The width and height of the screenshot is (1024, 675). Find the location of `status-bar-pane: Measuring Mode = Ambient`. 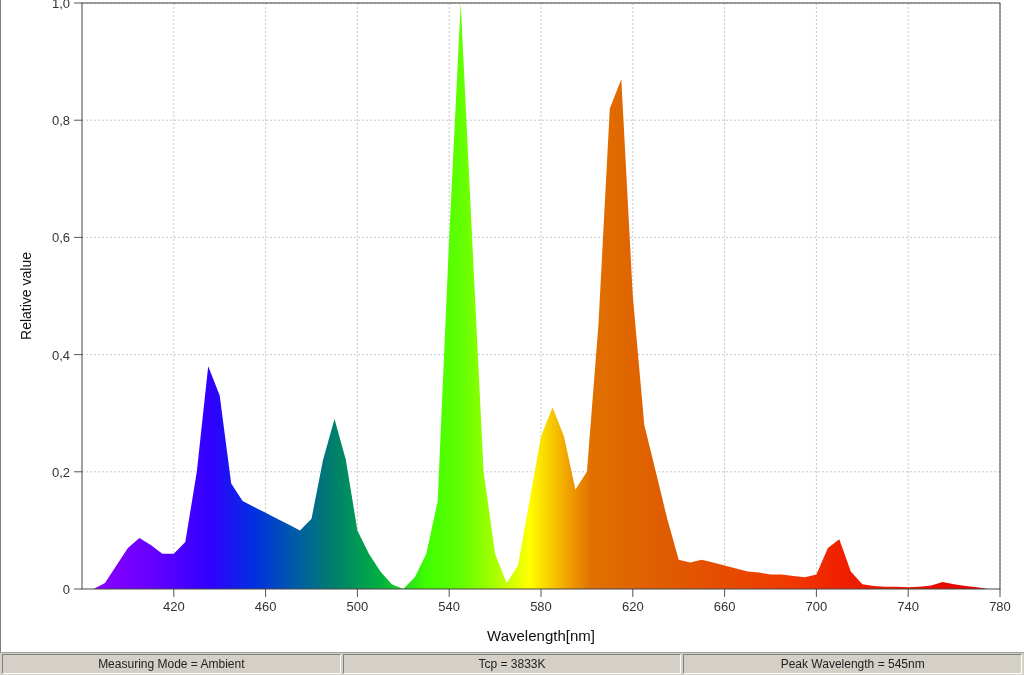

status-bar-pane: Measuring Mode = Ambient is located at coordinates (171, 664).